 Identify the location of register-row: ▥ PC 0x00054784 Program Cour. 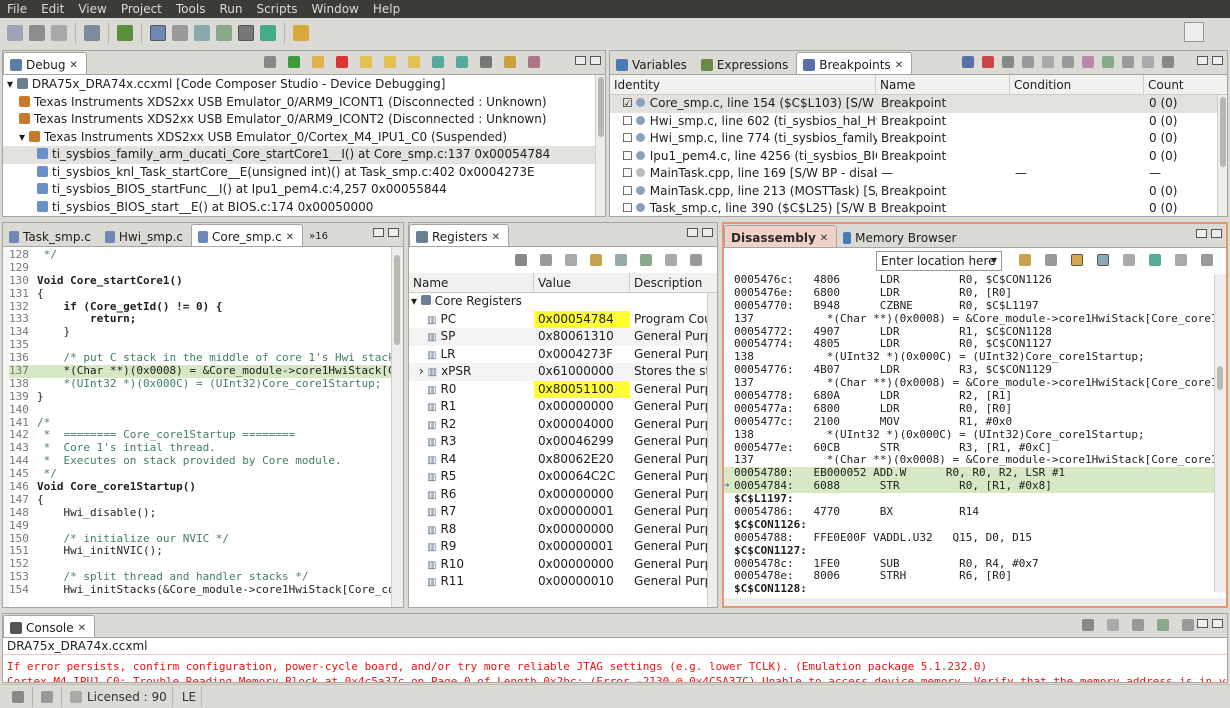
(563, 319).